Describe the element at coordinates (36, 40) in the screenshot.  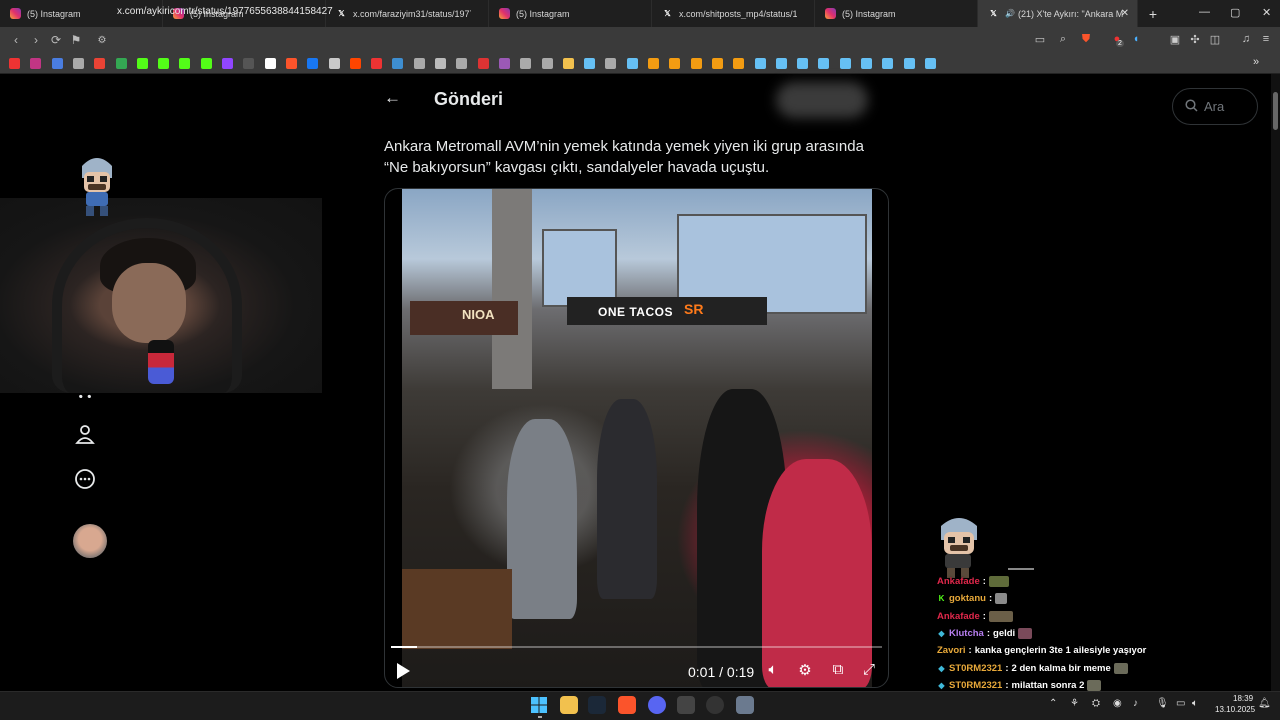
I see `forward-icon: ›` at that location.